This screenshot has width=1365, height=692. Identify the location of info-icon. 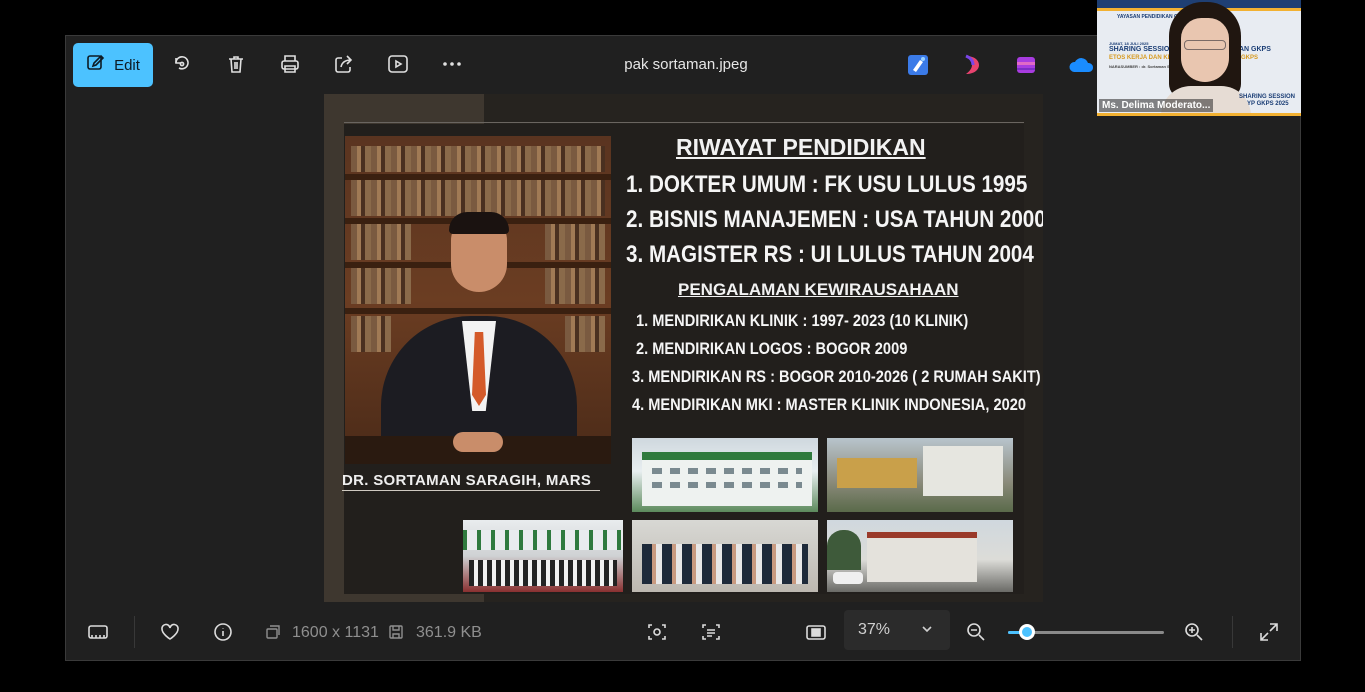
(223, 632).